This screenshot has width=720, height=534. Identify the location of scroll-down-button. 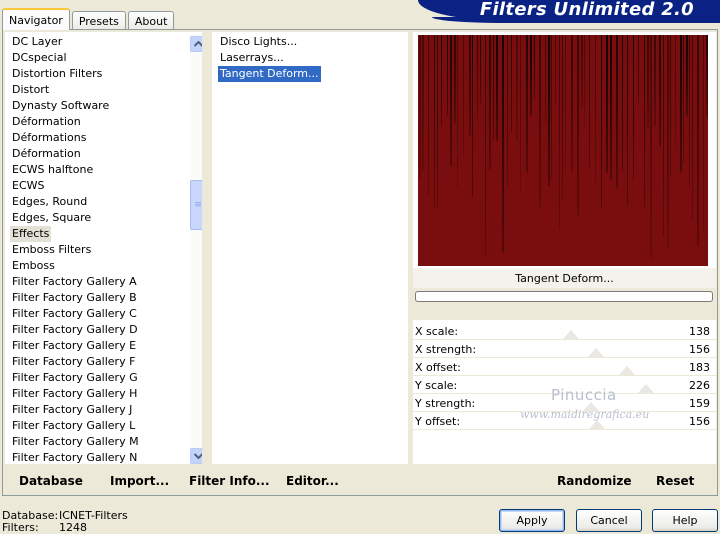
(196, 456).